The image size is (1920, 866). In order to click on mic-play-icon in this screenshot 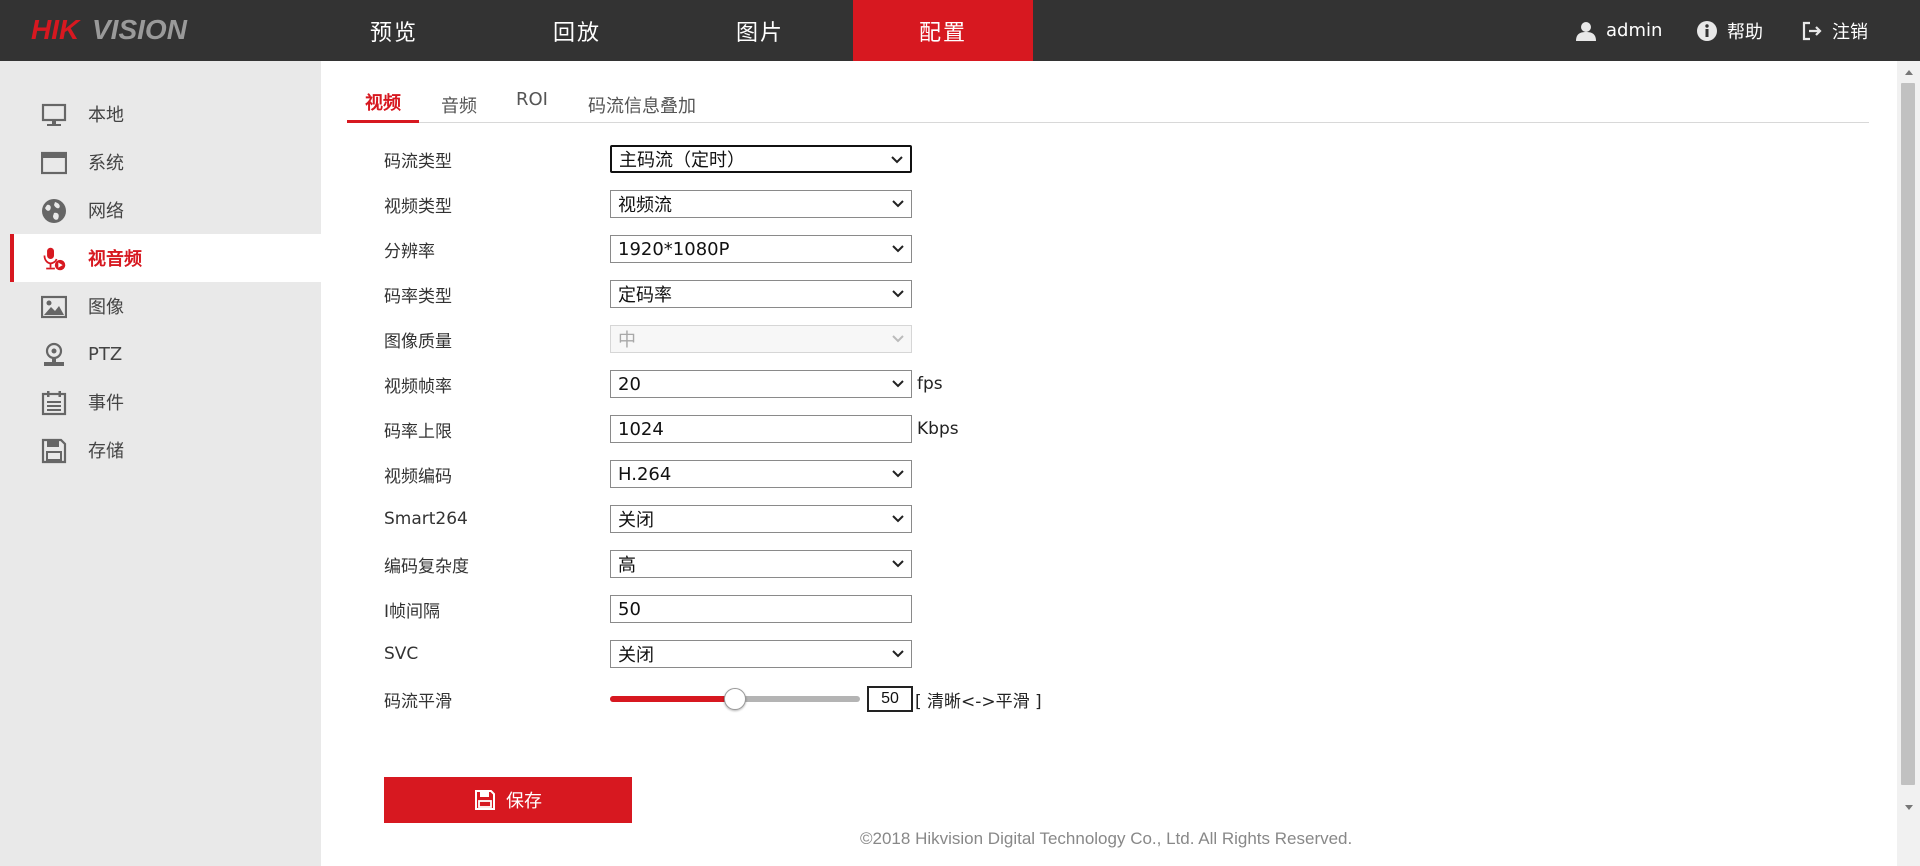, I will do `click(54, 259)`.